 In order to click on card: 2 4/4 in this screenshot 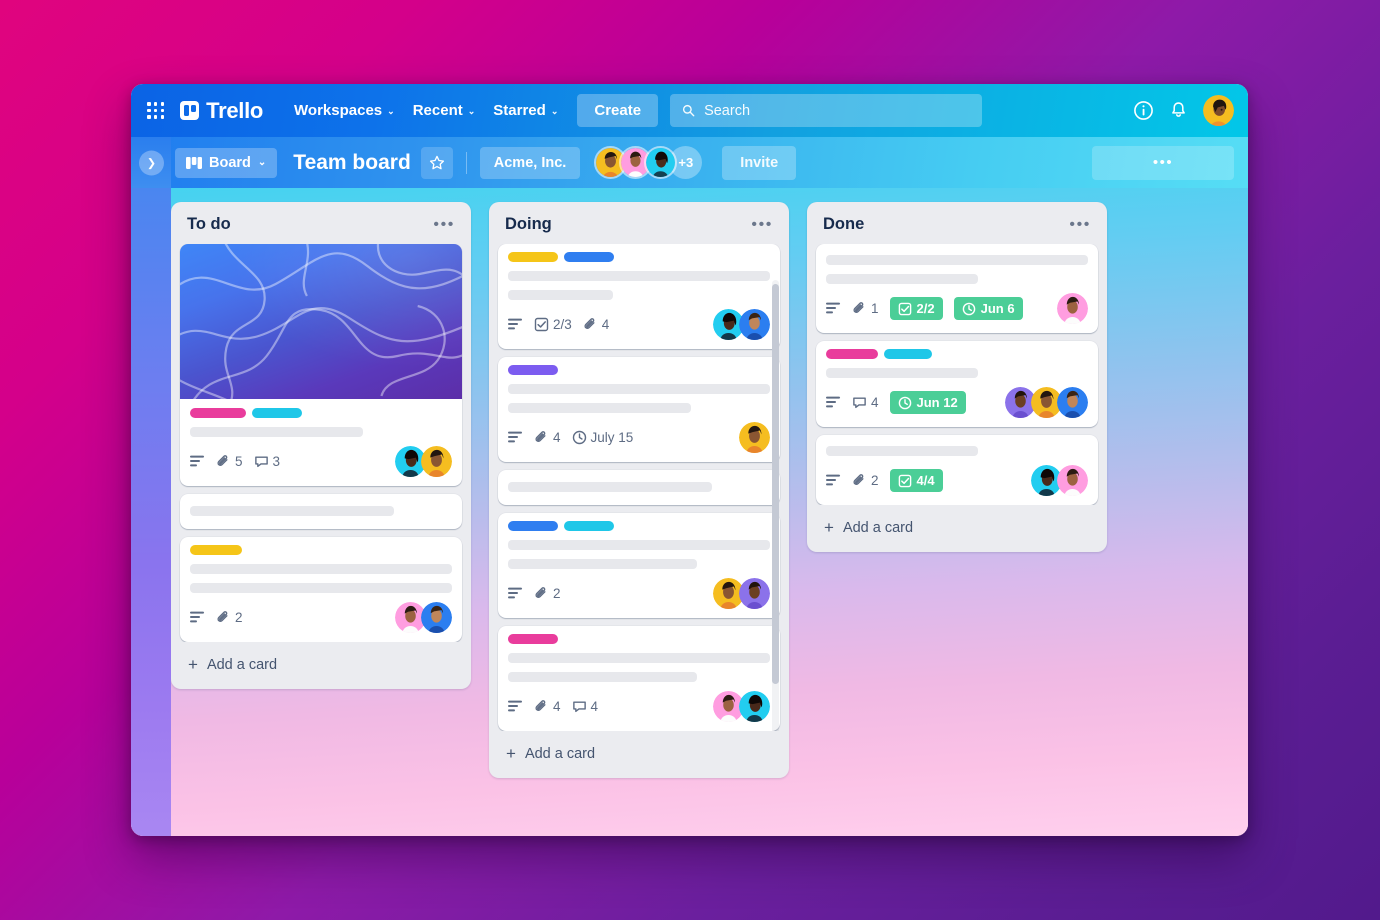, I will do `click(957, 470)`.